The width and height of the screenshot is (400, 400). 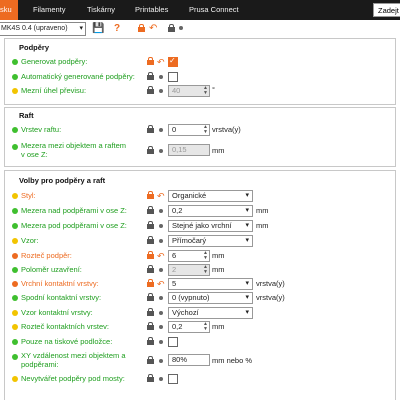 I want to click on pattern-select: Přímočarý ▾, so click(x=210, y=241).